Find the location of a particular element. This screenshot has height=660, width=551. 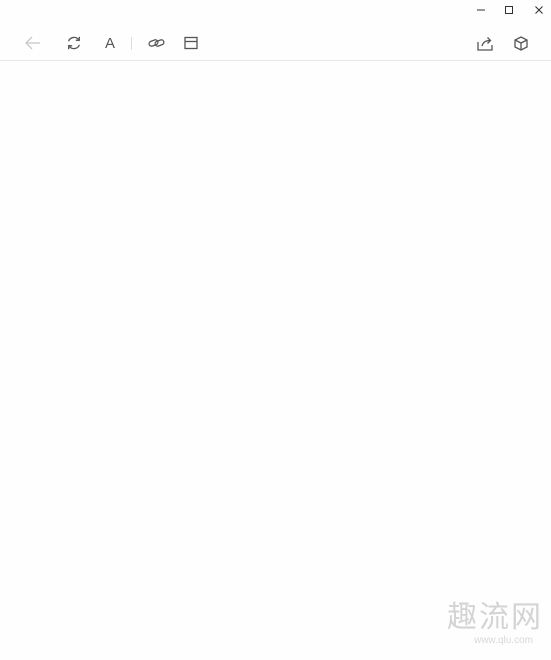

minimize-button is located at coordinates (481, 10).